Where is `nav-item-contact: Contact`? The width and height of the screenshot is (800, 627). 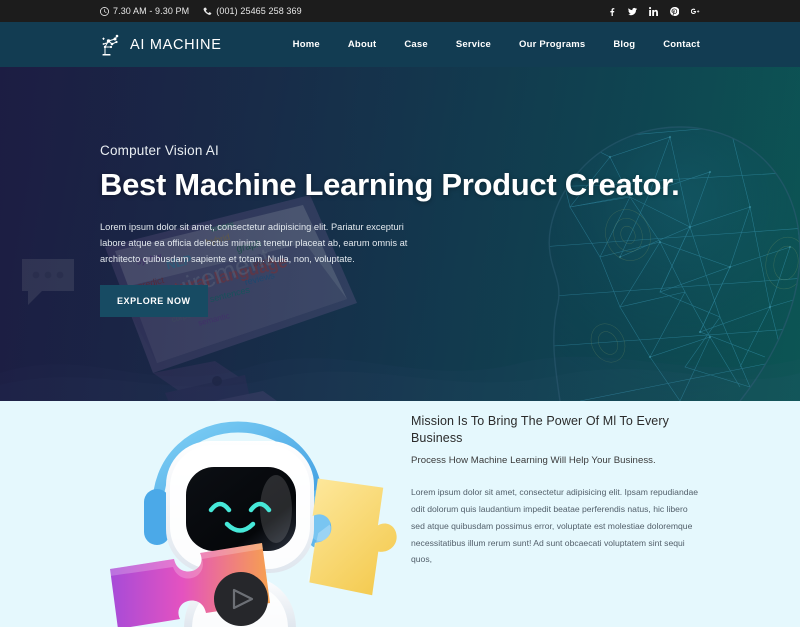
nav-item-contact: Contact is located at coordinates (681, 44).